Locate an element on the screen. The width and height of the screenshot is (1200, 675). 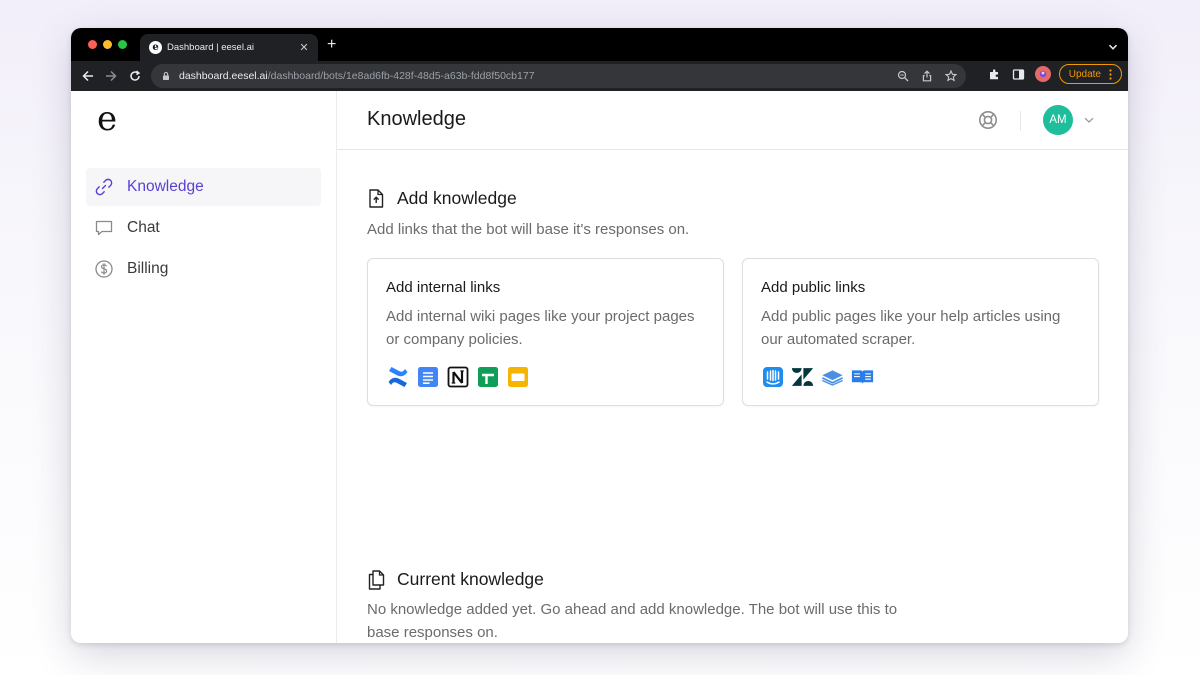
sidebar-item-label: Knowledge is located at coordinates (165, 186).